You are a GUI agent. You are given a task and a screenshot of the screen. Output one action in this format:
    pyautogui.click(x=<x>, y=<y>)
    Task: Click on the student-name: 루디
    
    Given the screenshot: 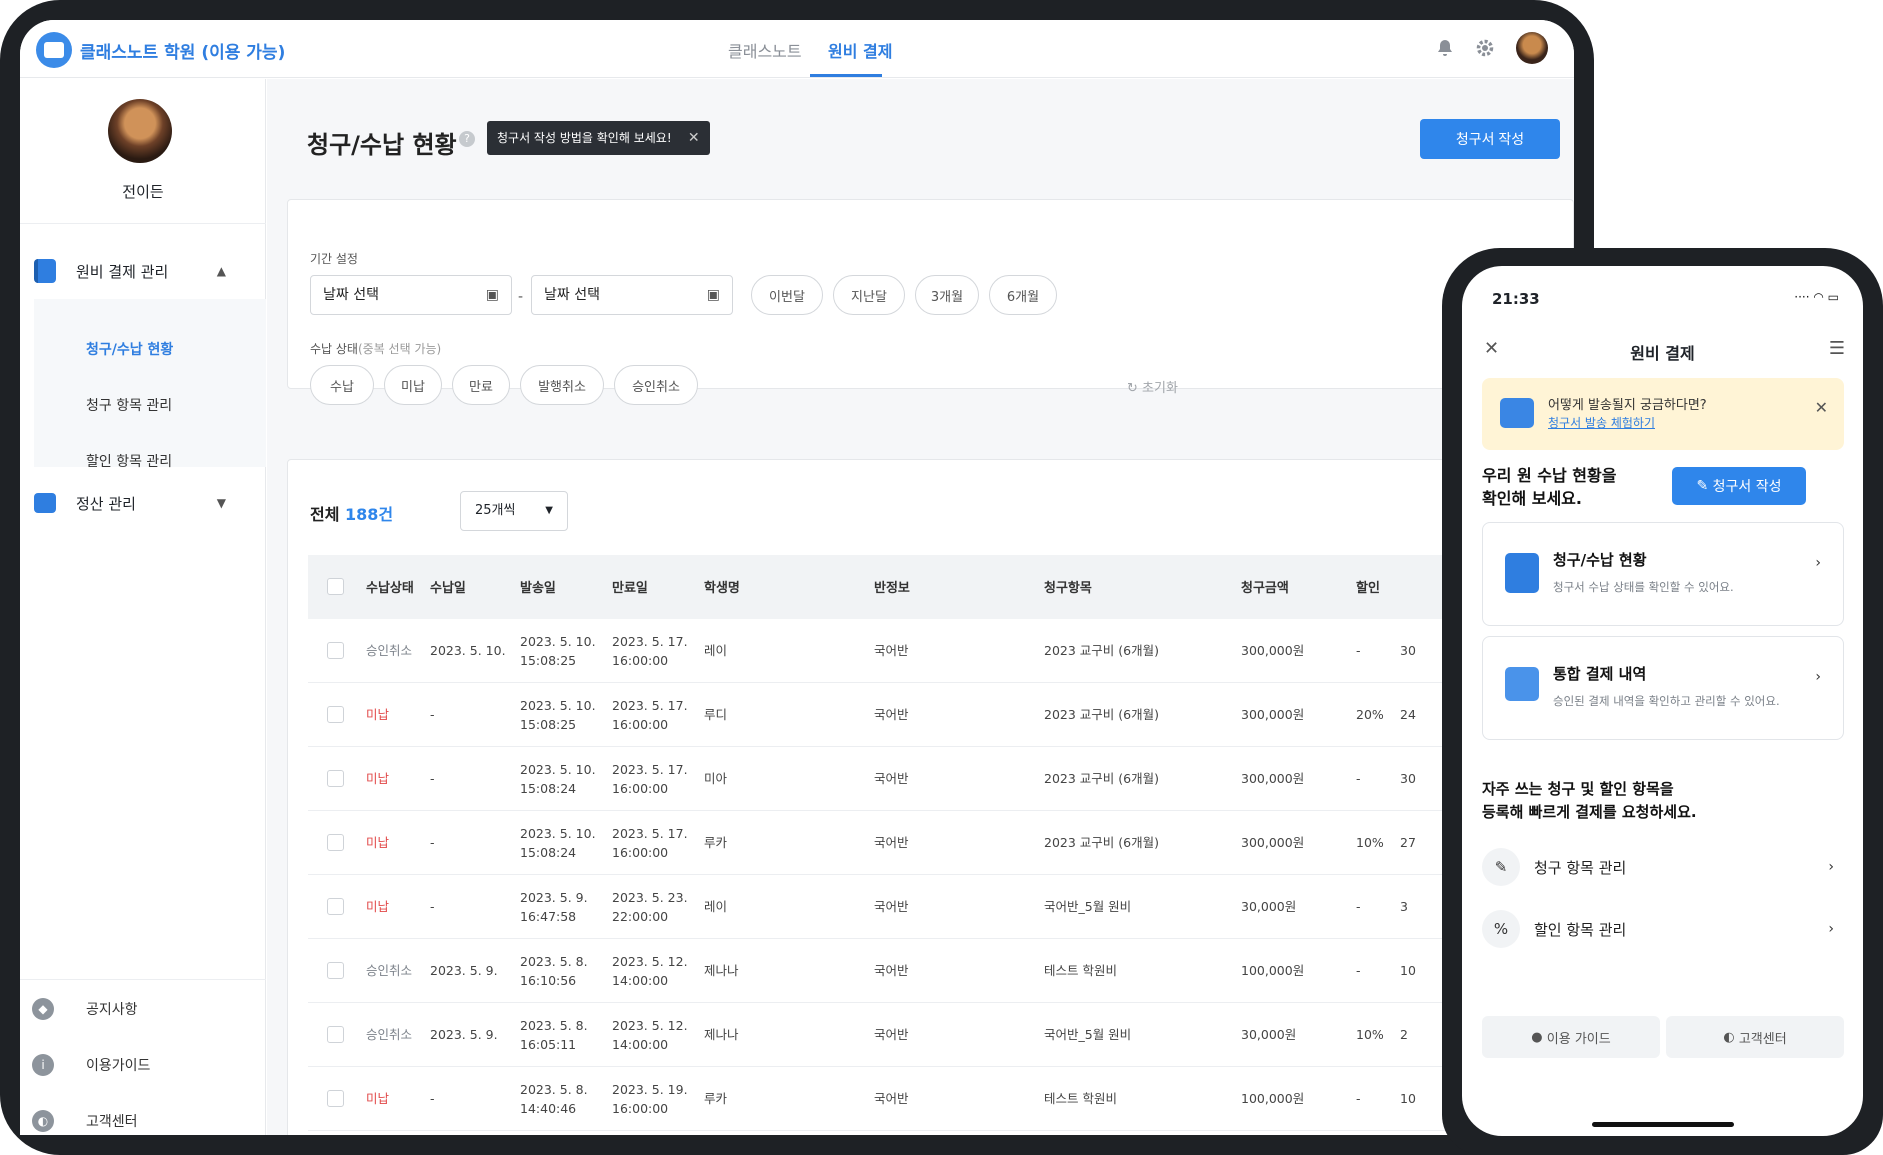 What is the action you would take?
    pyautogui.click(x=716, y=714)
    